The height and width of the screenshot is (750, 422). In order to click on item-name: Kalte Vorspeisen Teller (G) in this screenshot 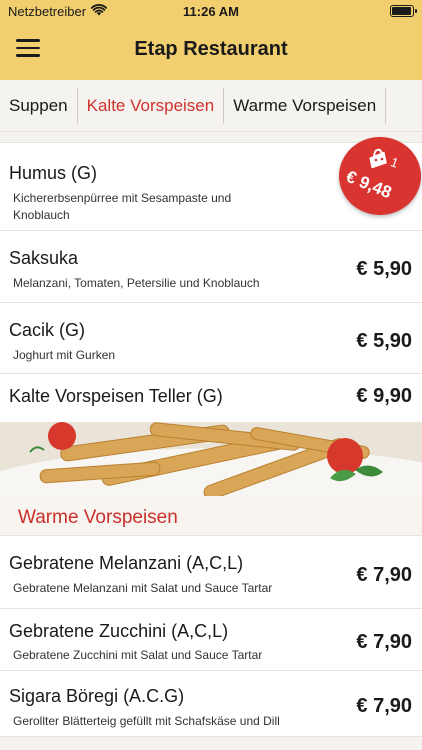, I will do `click(116, 396)`.